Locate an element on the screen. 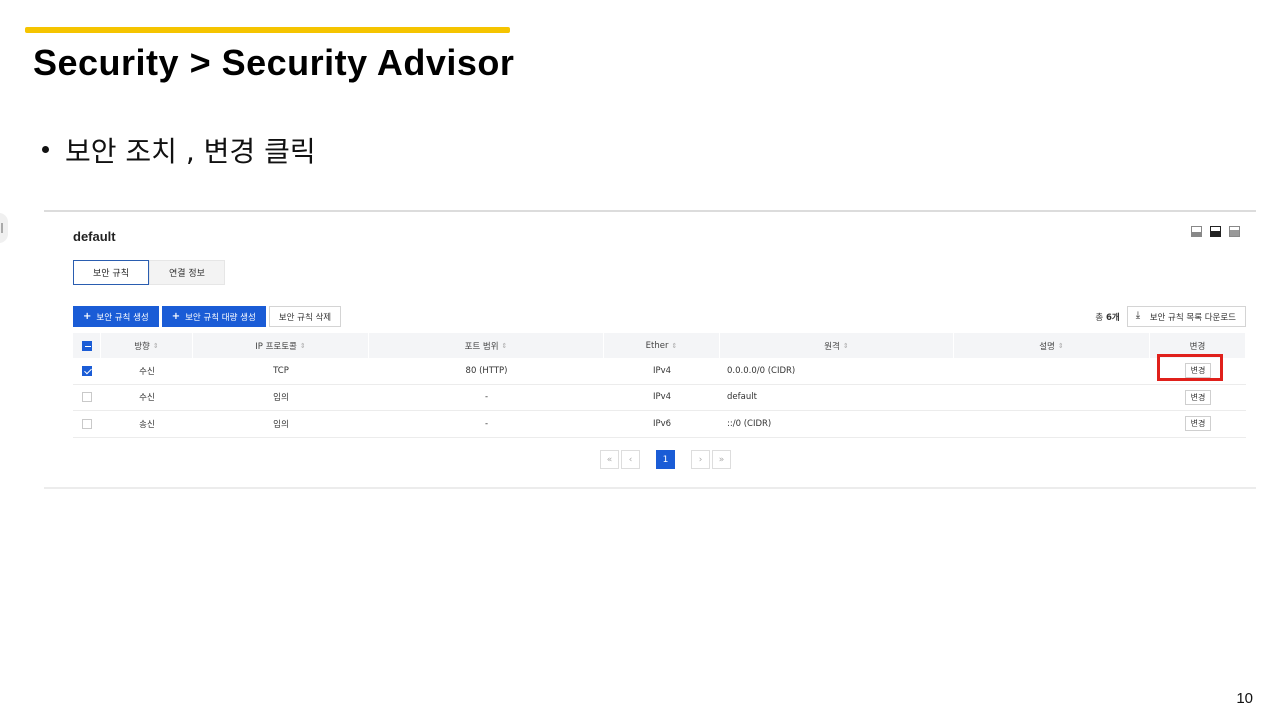 The height and width of the screenshot is (720, 1280). slide-title: Security > Security Advisor is located at coordinates (274, 62).